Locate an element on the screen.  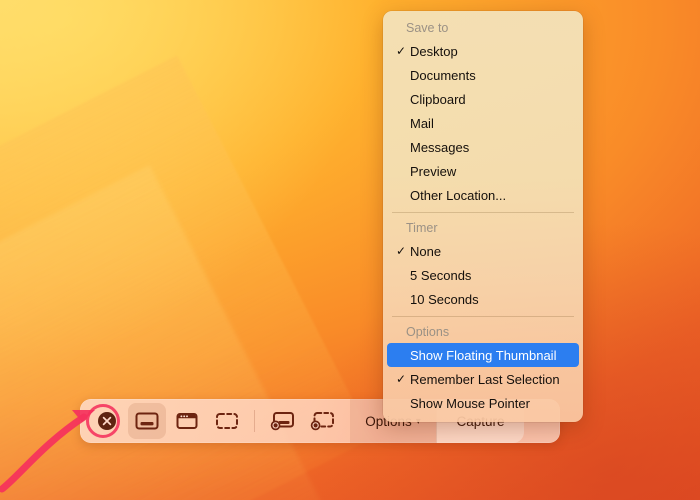
menu-item-messages: Messages is located at coordinates (483, 147).